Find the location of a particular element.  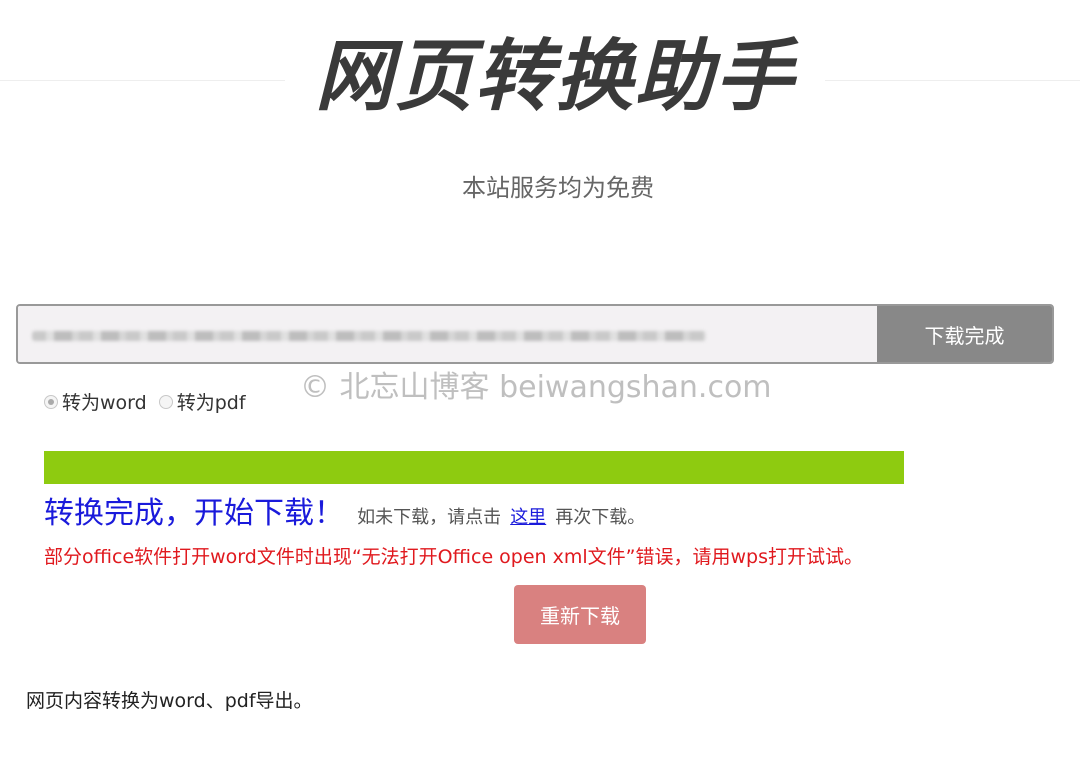

status-line: 转换完成，开始下载！ 如未下载，请点击 这里 再次下载。 is located at coordinates (344, 510).